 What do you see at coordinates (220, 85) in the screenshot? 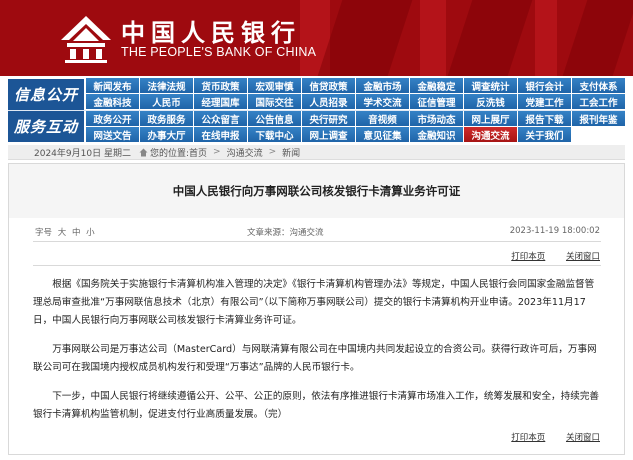
I see `nav-item: 货币政策` at bounding box center [220, 85].